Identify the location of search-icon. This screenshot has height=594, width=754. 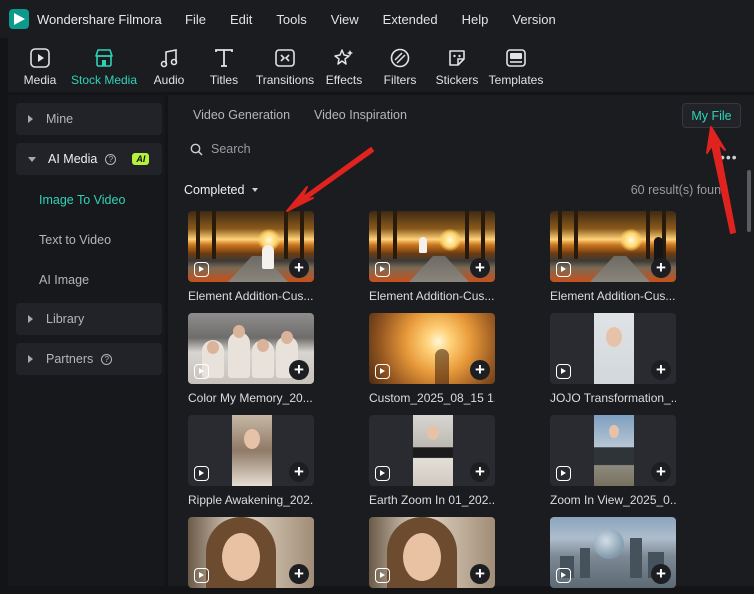
(196, 149).